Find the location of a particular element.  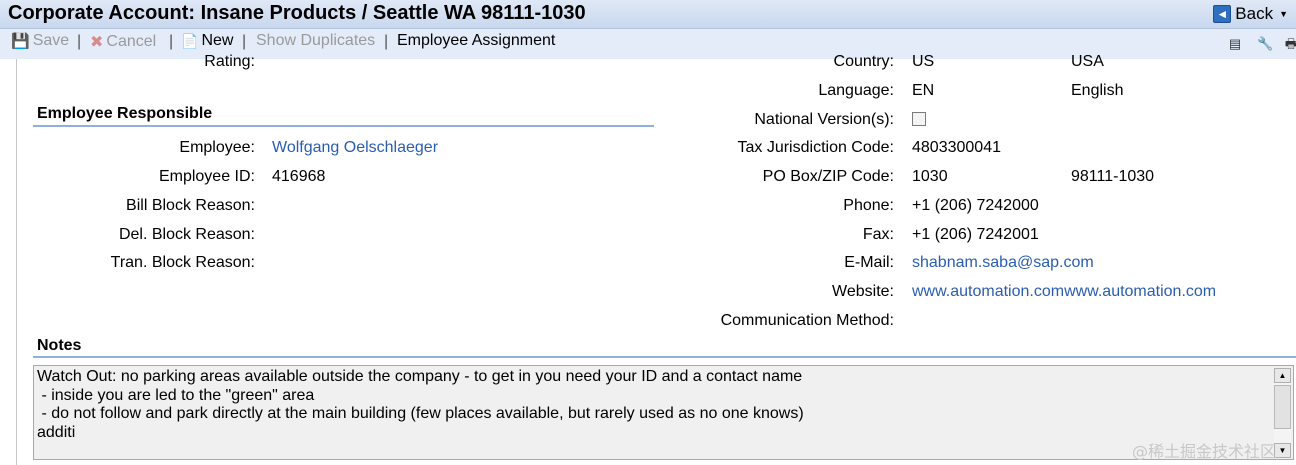

employee-assignment-label: Employee Assignment is located at coordinates (476, 40).